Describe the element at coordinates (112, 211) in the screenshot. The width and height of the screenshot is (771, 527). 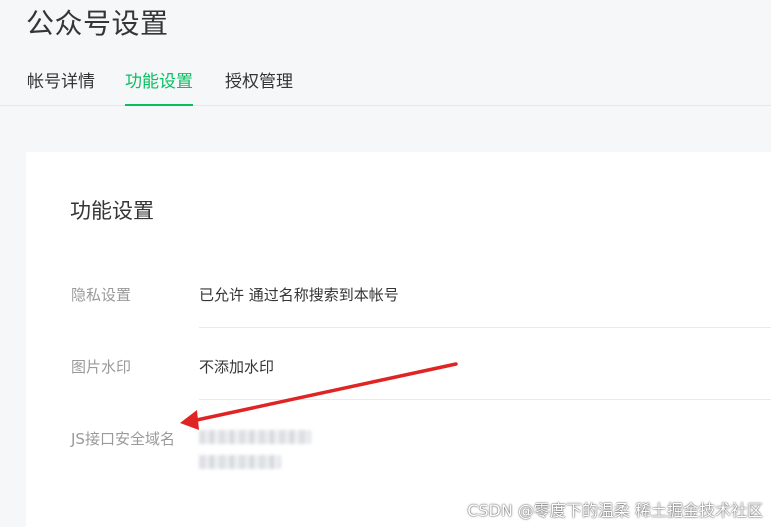
I see `card-title: 功能设置` at that location.